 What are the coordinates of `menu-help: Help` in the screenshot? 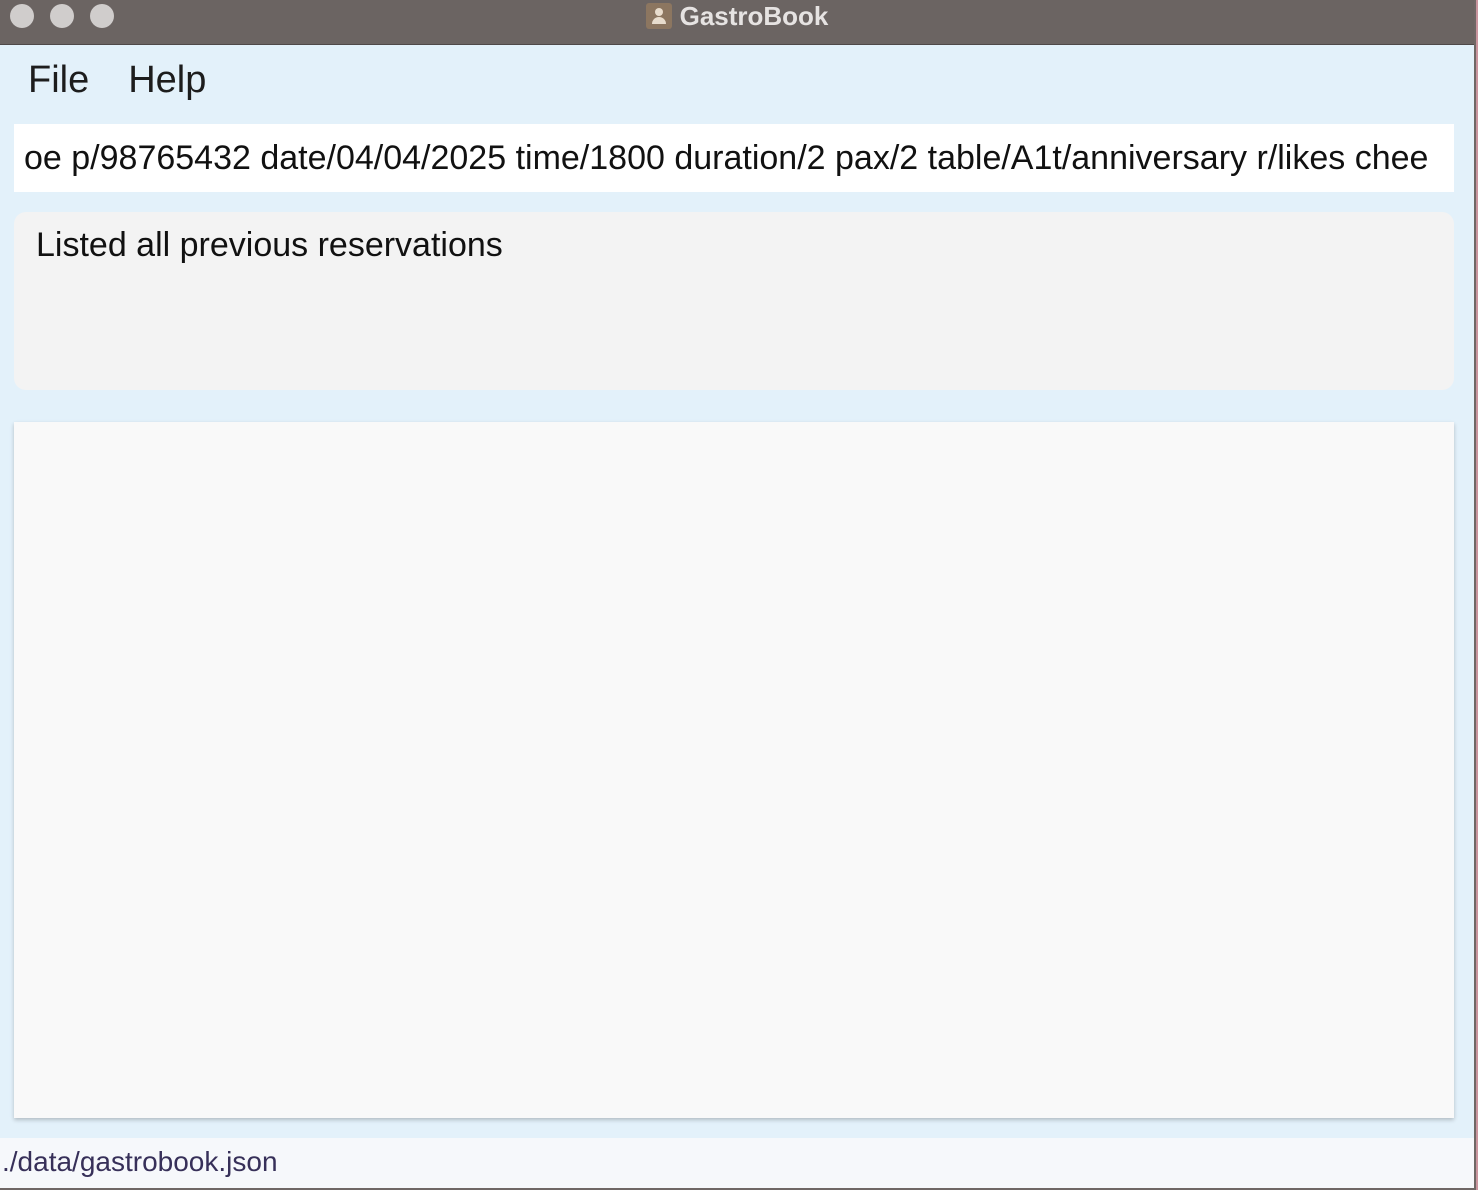 It's located at (166, 80).